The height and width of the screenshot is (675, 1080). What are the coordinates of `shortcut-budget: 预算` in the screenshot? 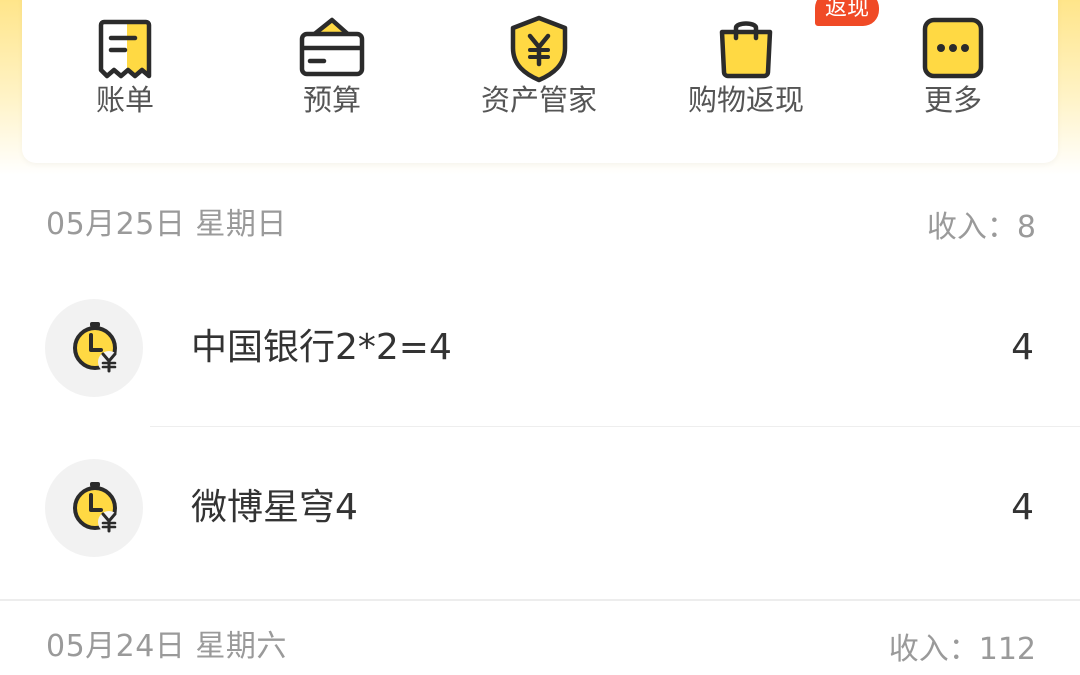 It's located at (332, 70).